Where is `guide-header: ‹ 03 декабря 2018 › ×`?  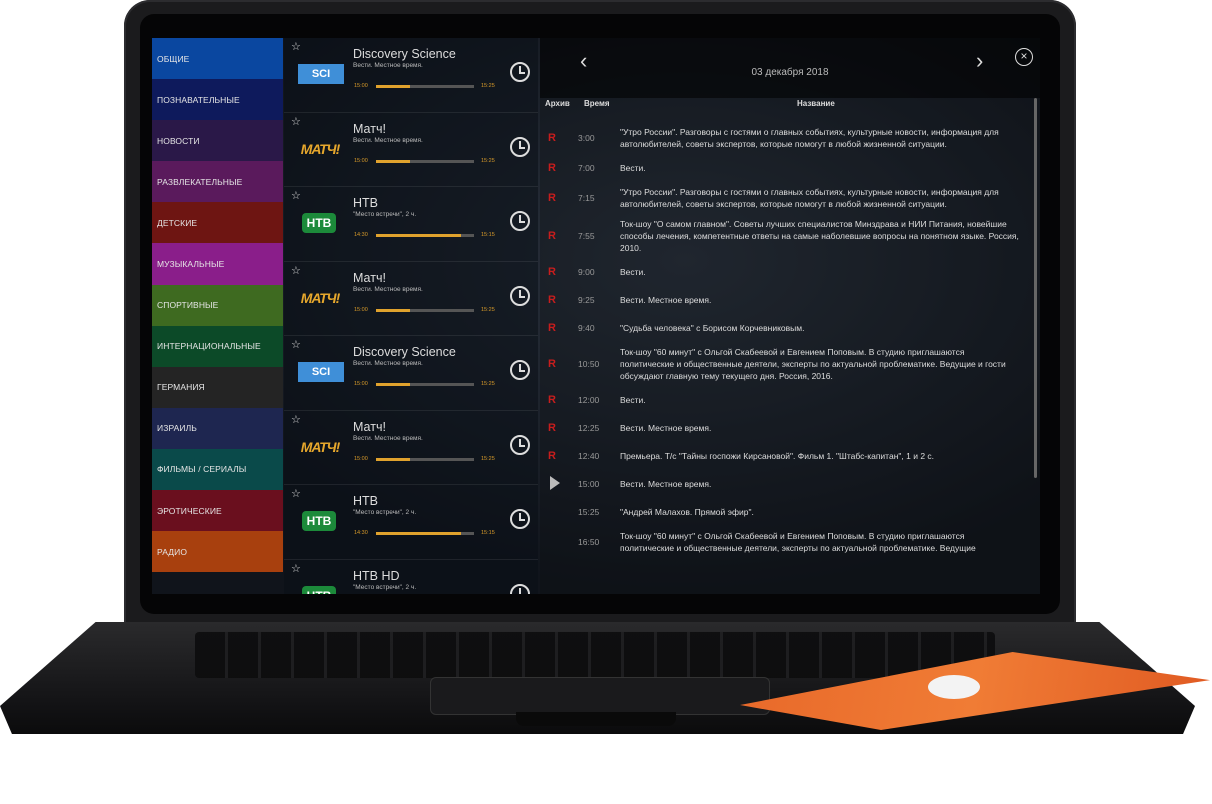 guide-header: ‹ 03 декабря 2018 › × is located at coordinates (790, 68).